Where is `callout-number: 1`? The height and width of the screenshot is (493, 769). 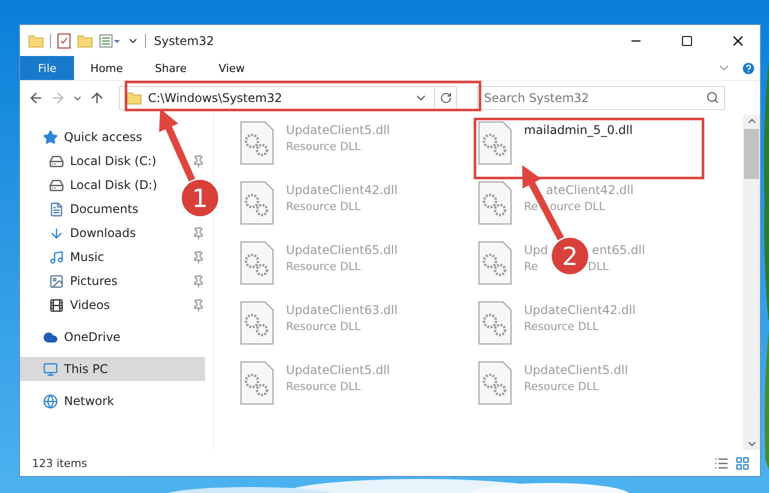 callout-number: 1 is located at coordinates (200, 198).